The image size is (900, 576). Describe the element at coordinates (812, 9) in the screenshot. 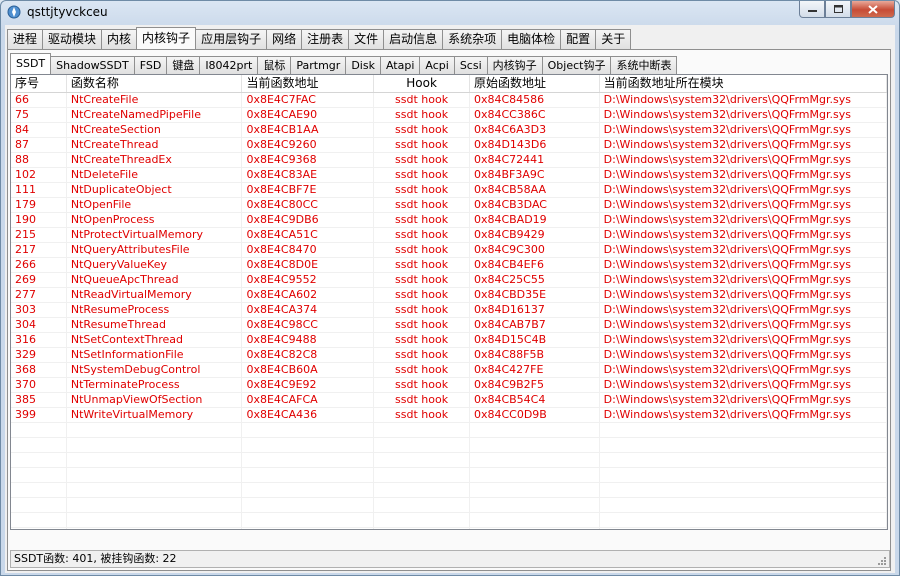

I see `minimize-button` at that location.